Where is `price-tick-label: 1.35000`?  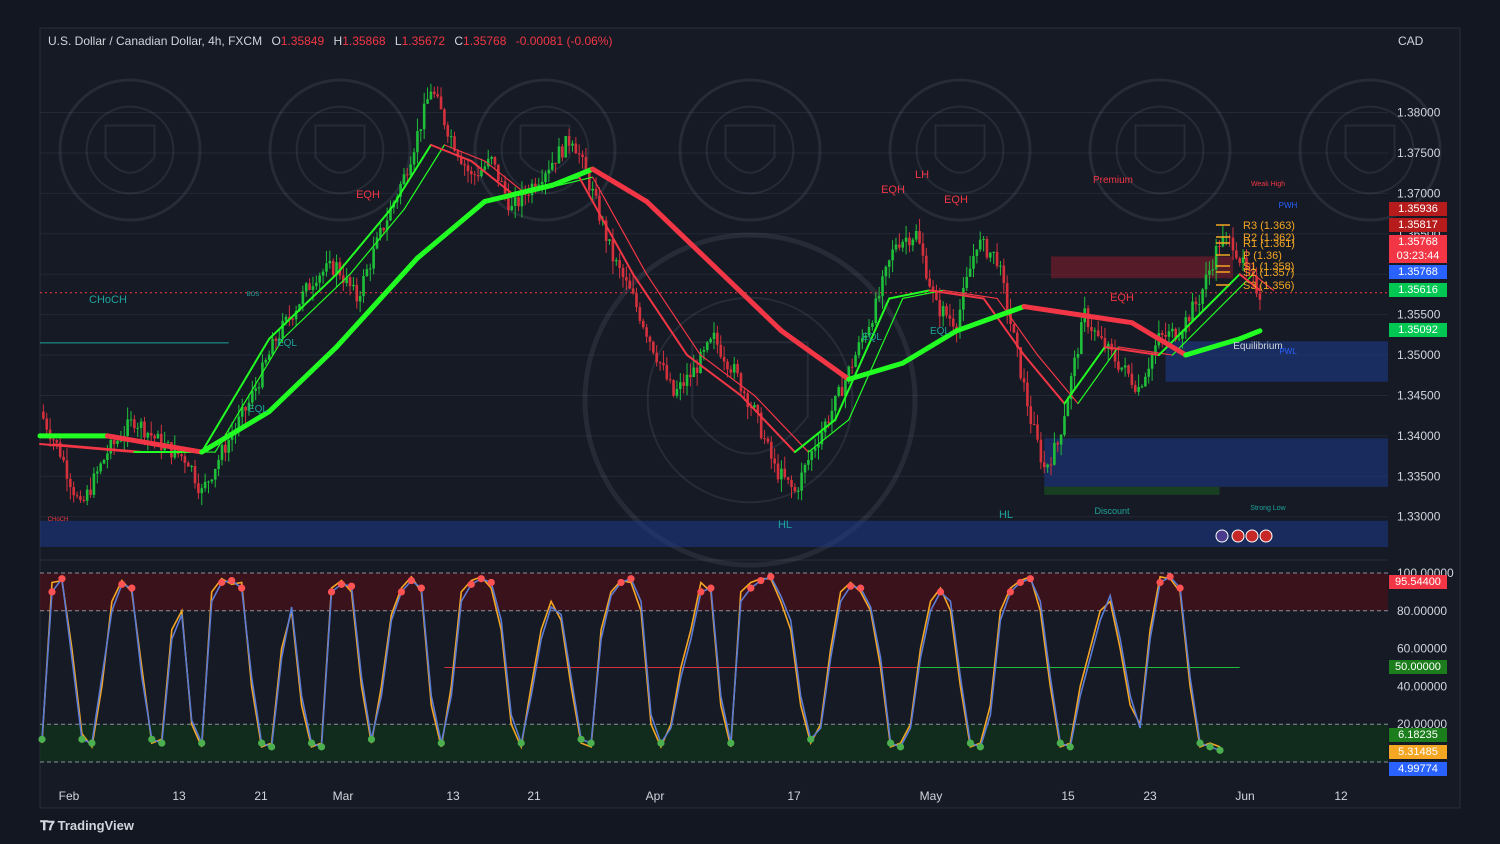 price-tick-label: 1.35000 is located at coordinates (1419, 355).